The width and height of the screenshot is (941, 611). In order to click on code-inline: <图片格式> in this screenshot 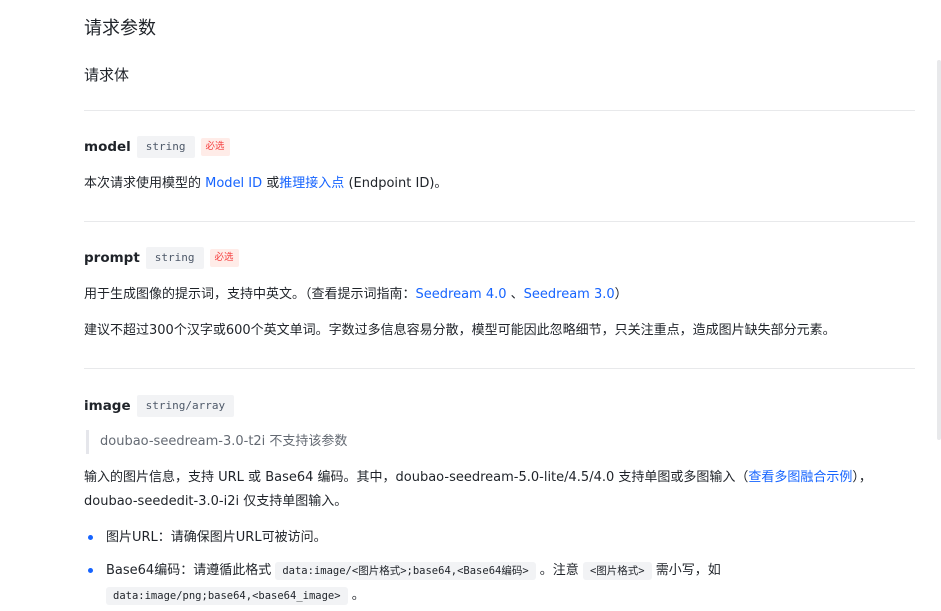, I will do `click(617, 571)`.